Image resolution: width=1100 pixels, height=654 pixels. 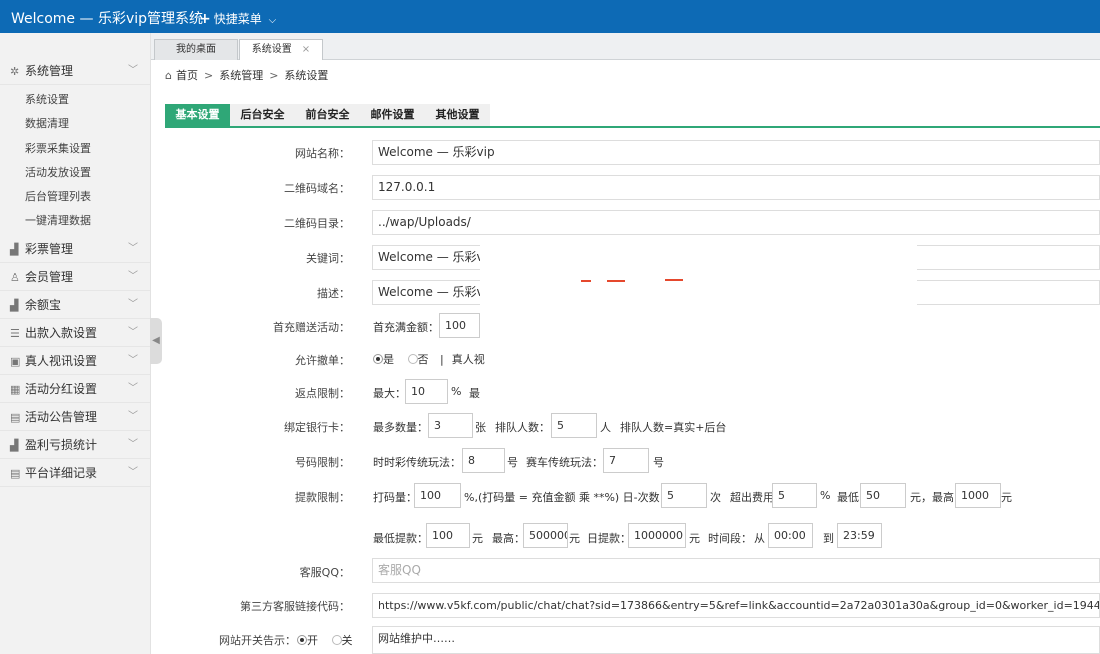 I want to click on user-icon: ♙, so click(x=15, y=277).